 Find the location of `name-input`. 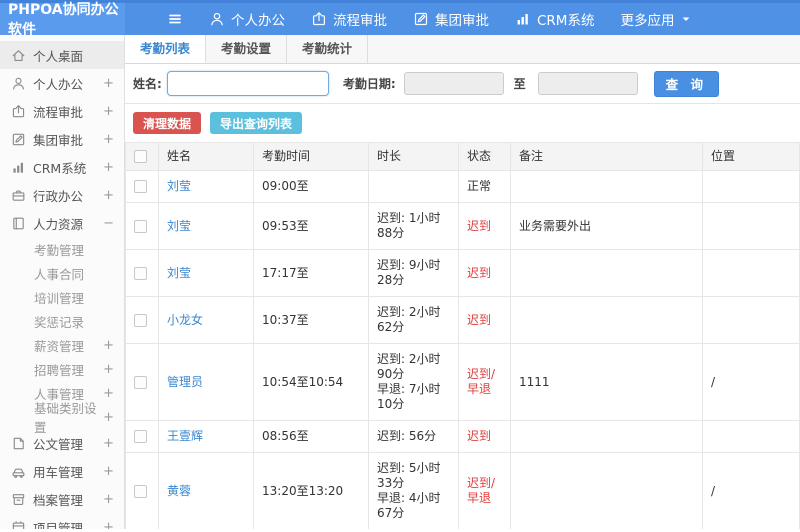

name-input is located at coordinates (247, 83).